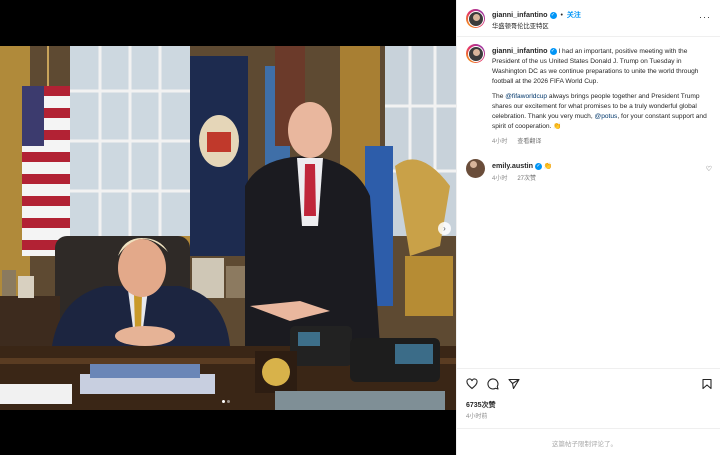  I want to click on carousel-dot, so click(228, 401).